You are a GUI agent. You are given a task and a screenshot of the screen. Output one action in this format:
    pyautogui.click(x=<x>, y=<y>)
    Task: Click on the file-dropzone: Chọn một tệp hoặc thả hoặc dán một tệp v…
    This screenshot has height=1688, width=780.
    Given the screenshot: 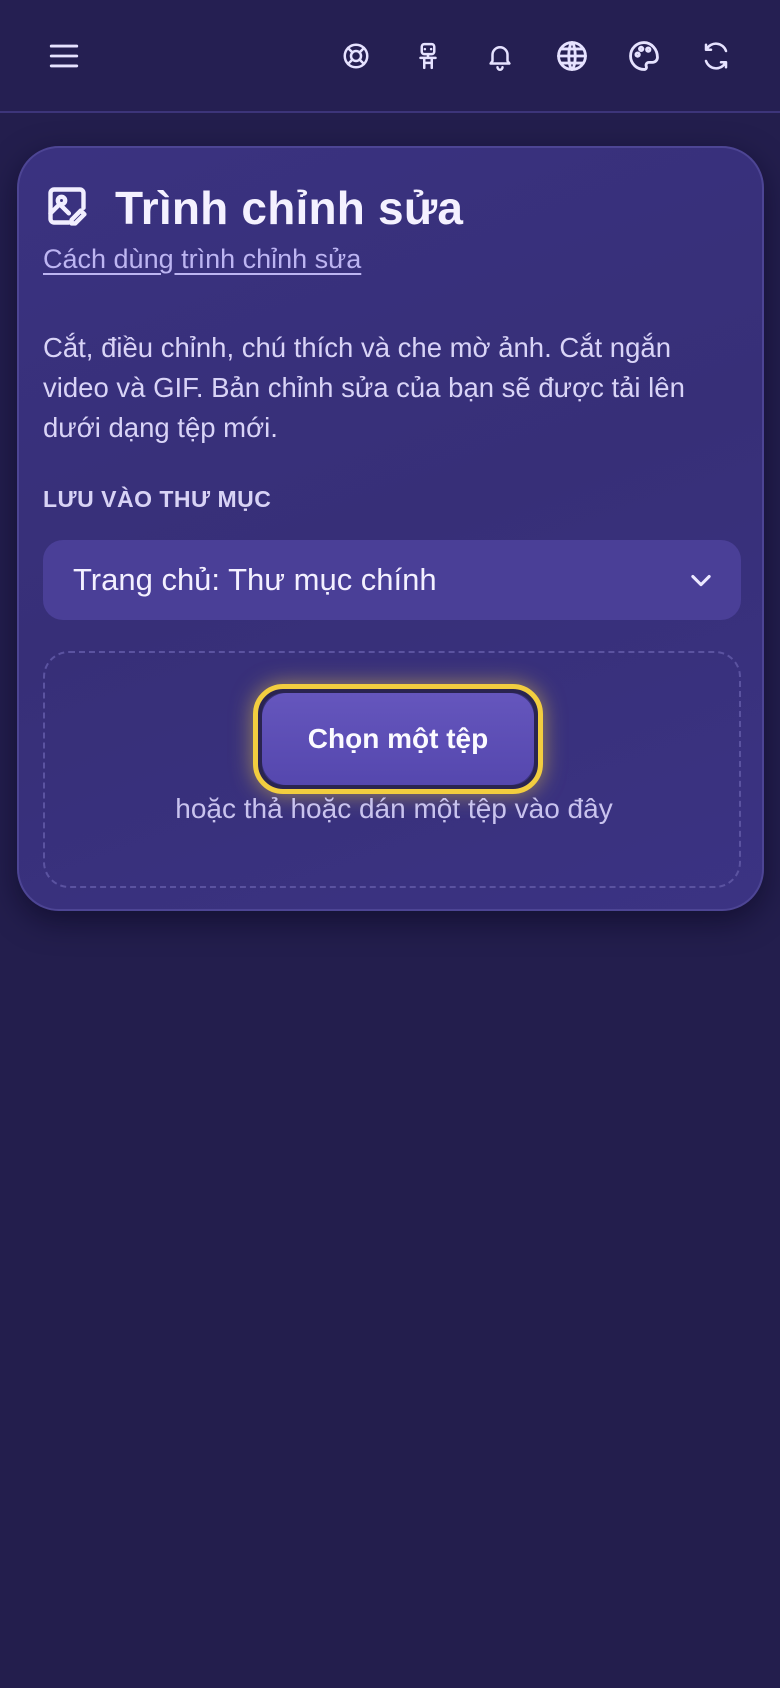 What is the action you would take?
    pyautogui.click(x=392, y=769)
    